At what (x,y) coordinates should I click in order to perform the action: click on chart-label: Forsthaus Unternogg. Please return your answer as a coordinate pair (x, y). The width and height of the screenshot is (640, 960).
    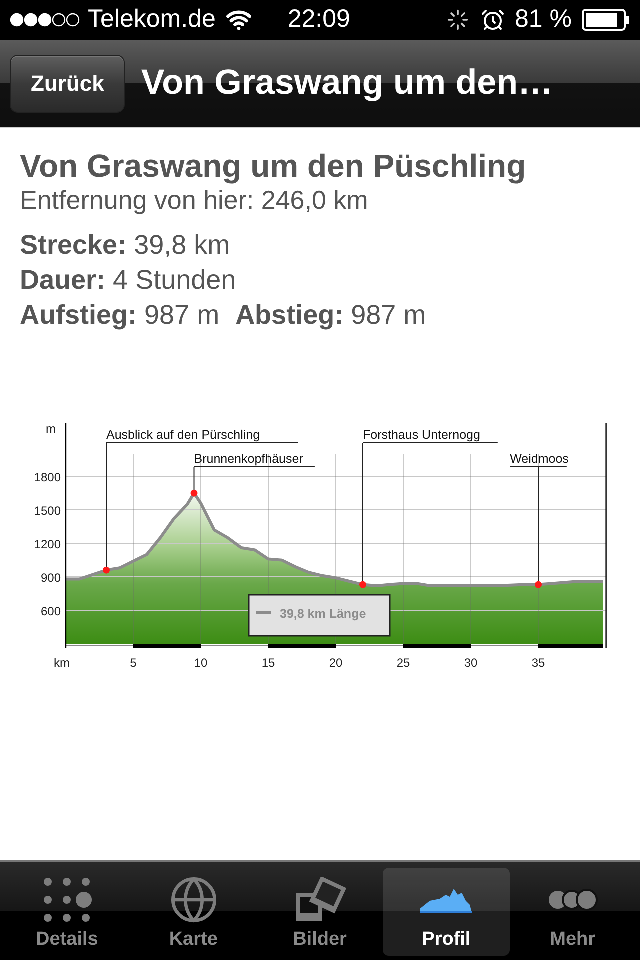
    Looking at the image, I should click on (421, 435).